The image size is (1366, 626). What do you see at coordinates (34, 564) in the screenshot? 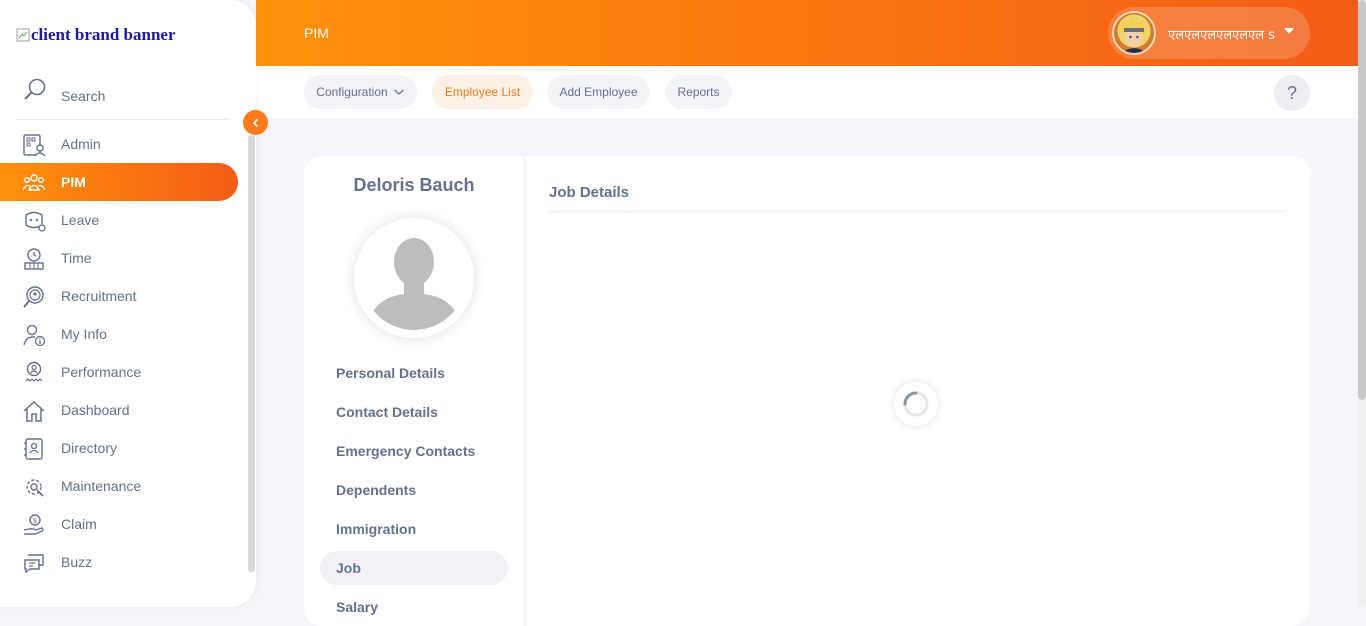
I see `buzz-icon` at bounding box center [34, 564].